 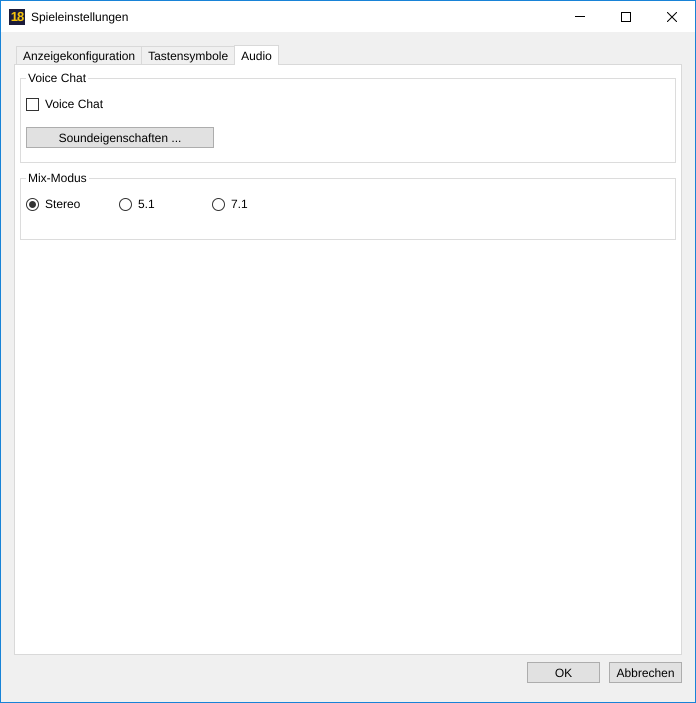 I want to click on dialog-button: OK, so click(x=563, y=672).